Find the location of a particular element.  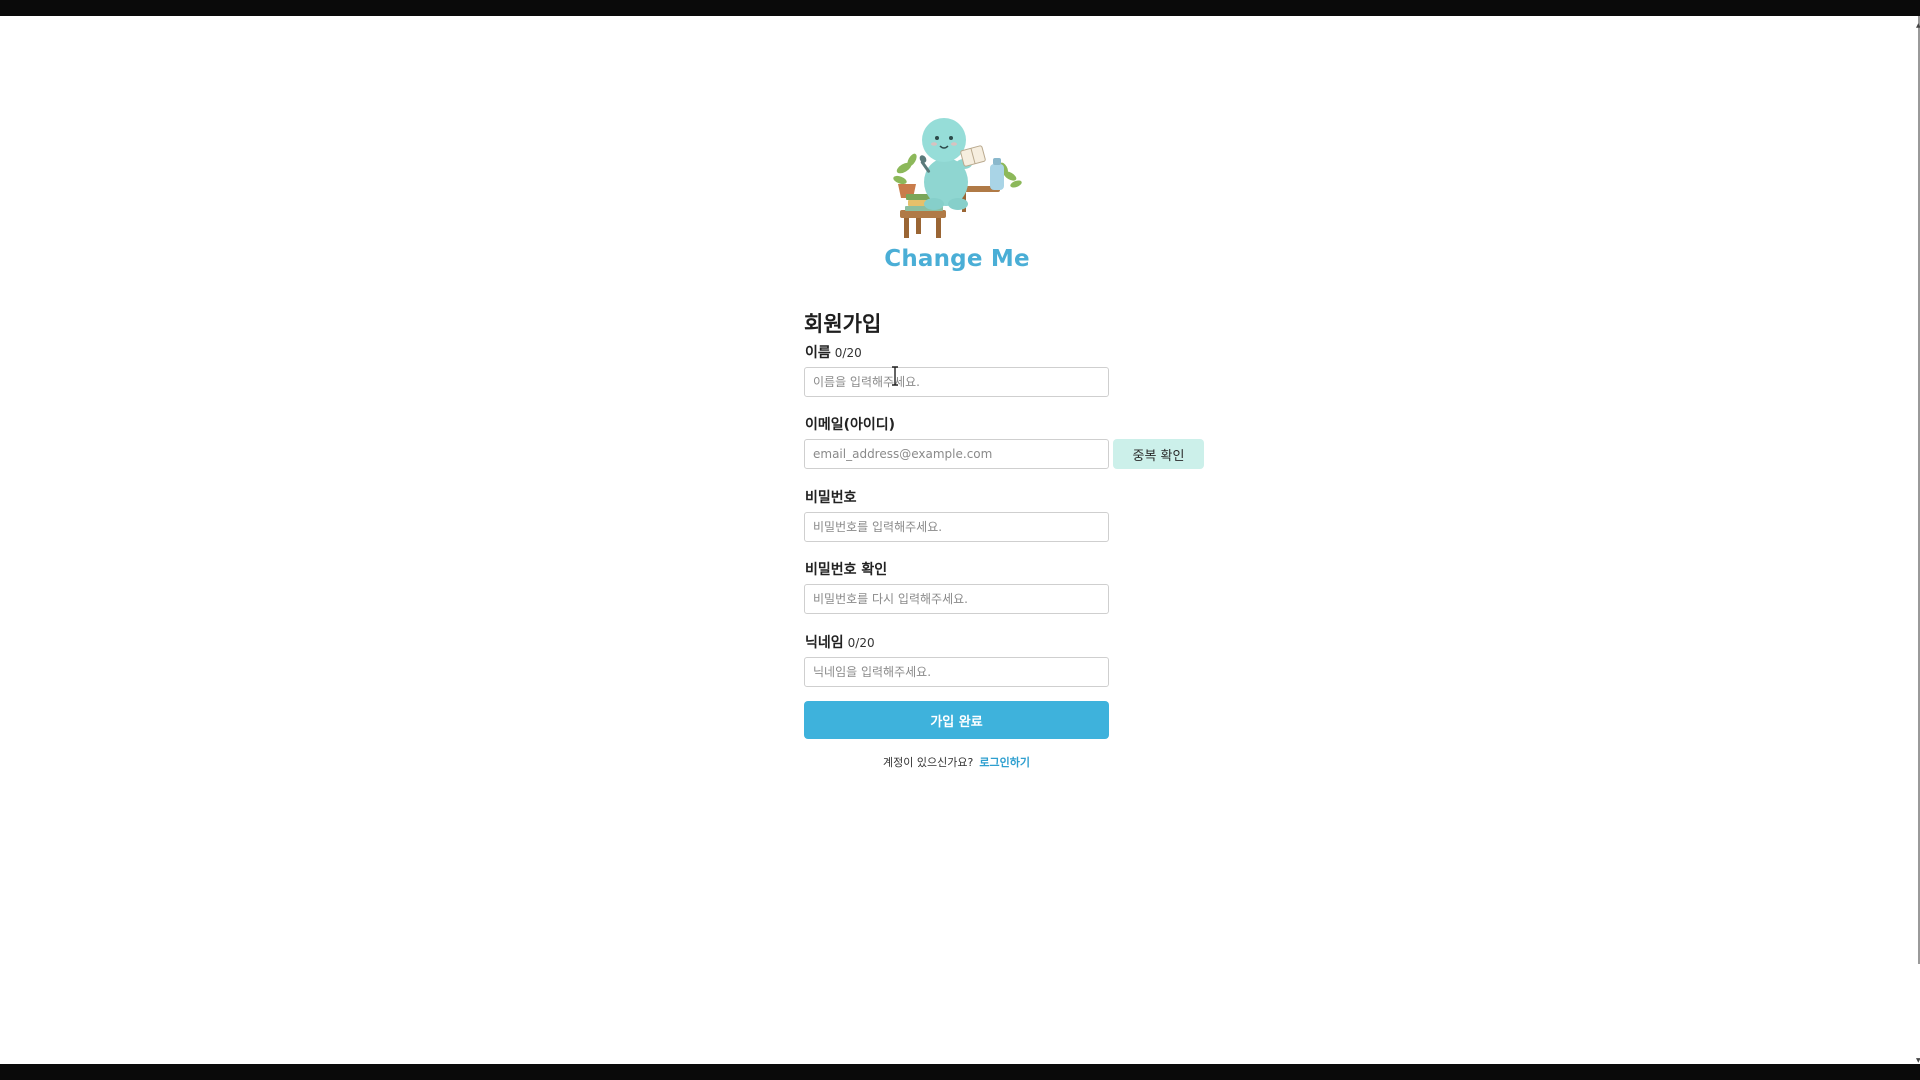

password-confirm-input is located at coordinates (956, 599).